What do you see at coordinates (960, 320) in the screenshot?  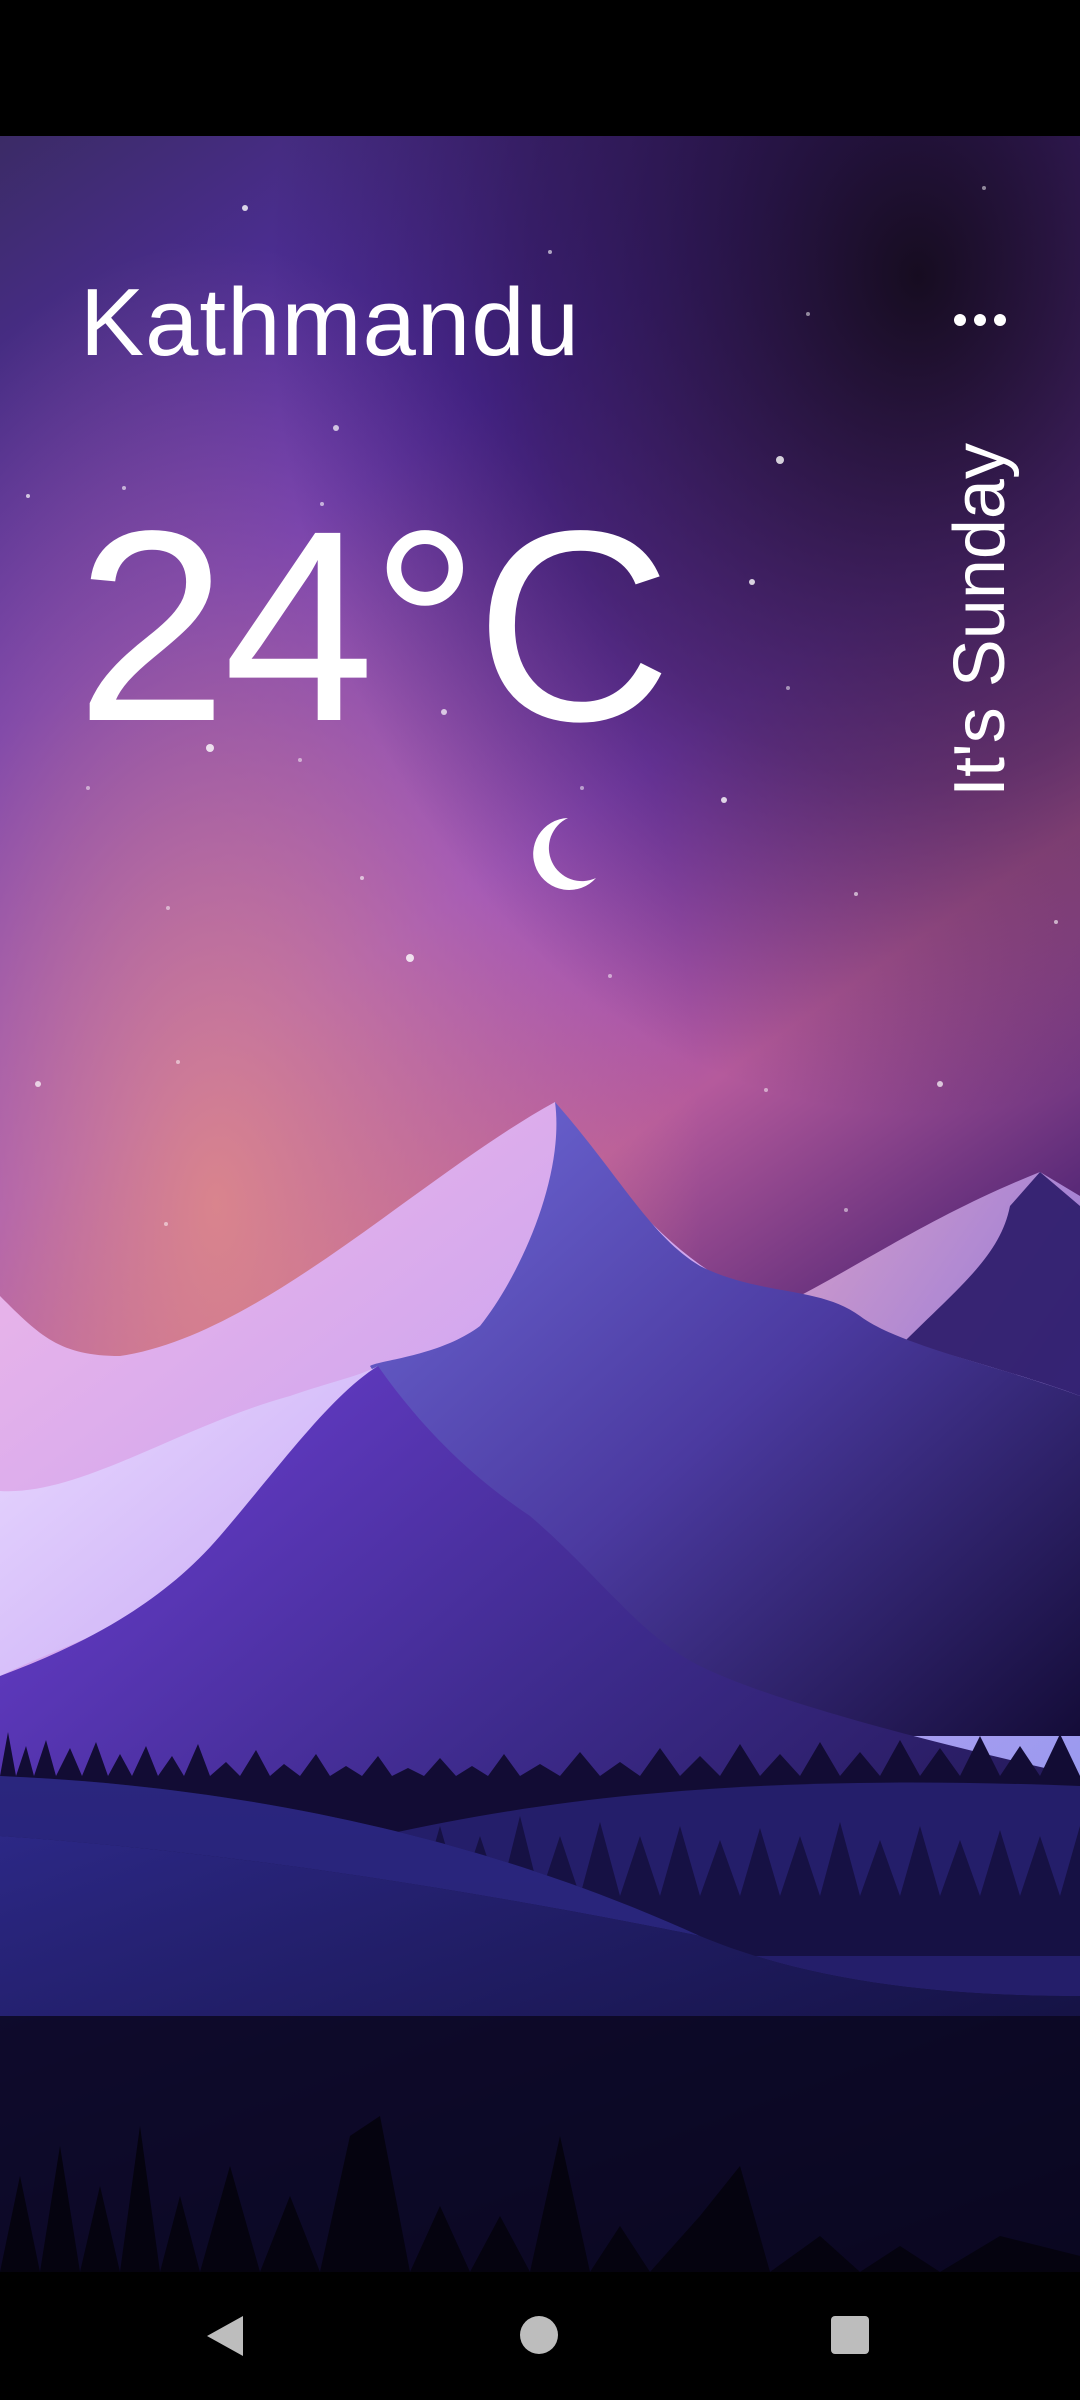 I see `more-horizontal-icon` at bounding box center [960, 320].